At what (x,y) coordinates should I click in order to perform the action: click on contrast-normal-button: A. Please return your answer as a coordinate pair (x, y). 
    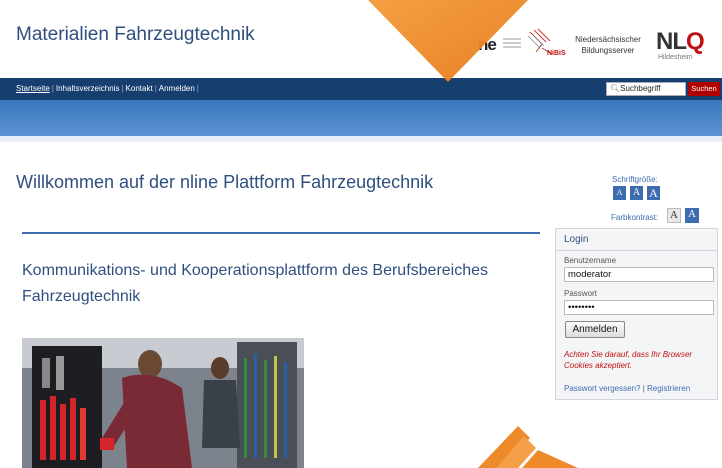
    Looking at the image, I should click on (674, 215).